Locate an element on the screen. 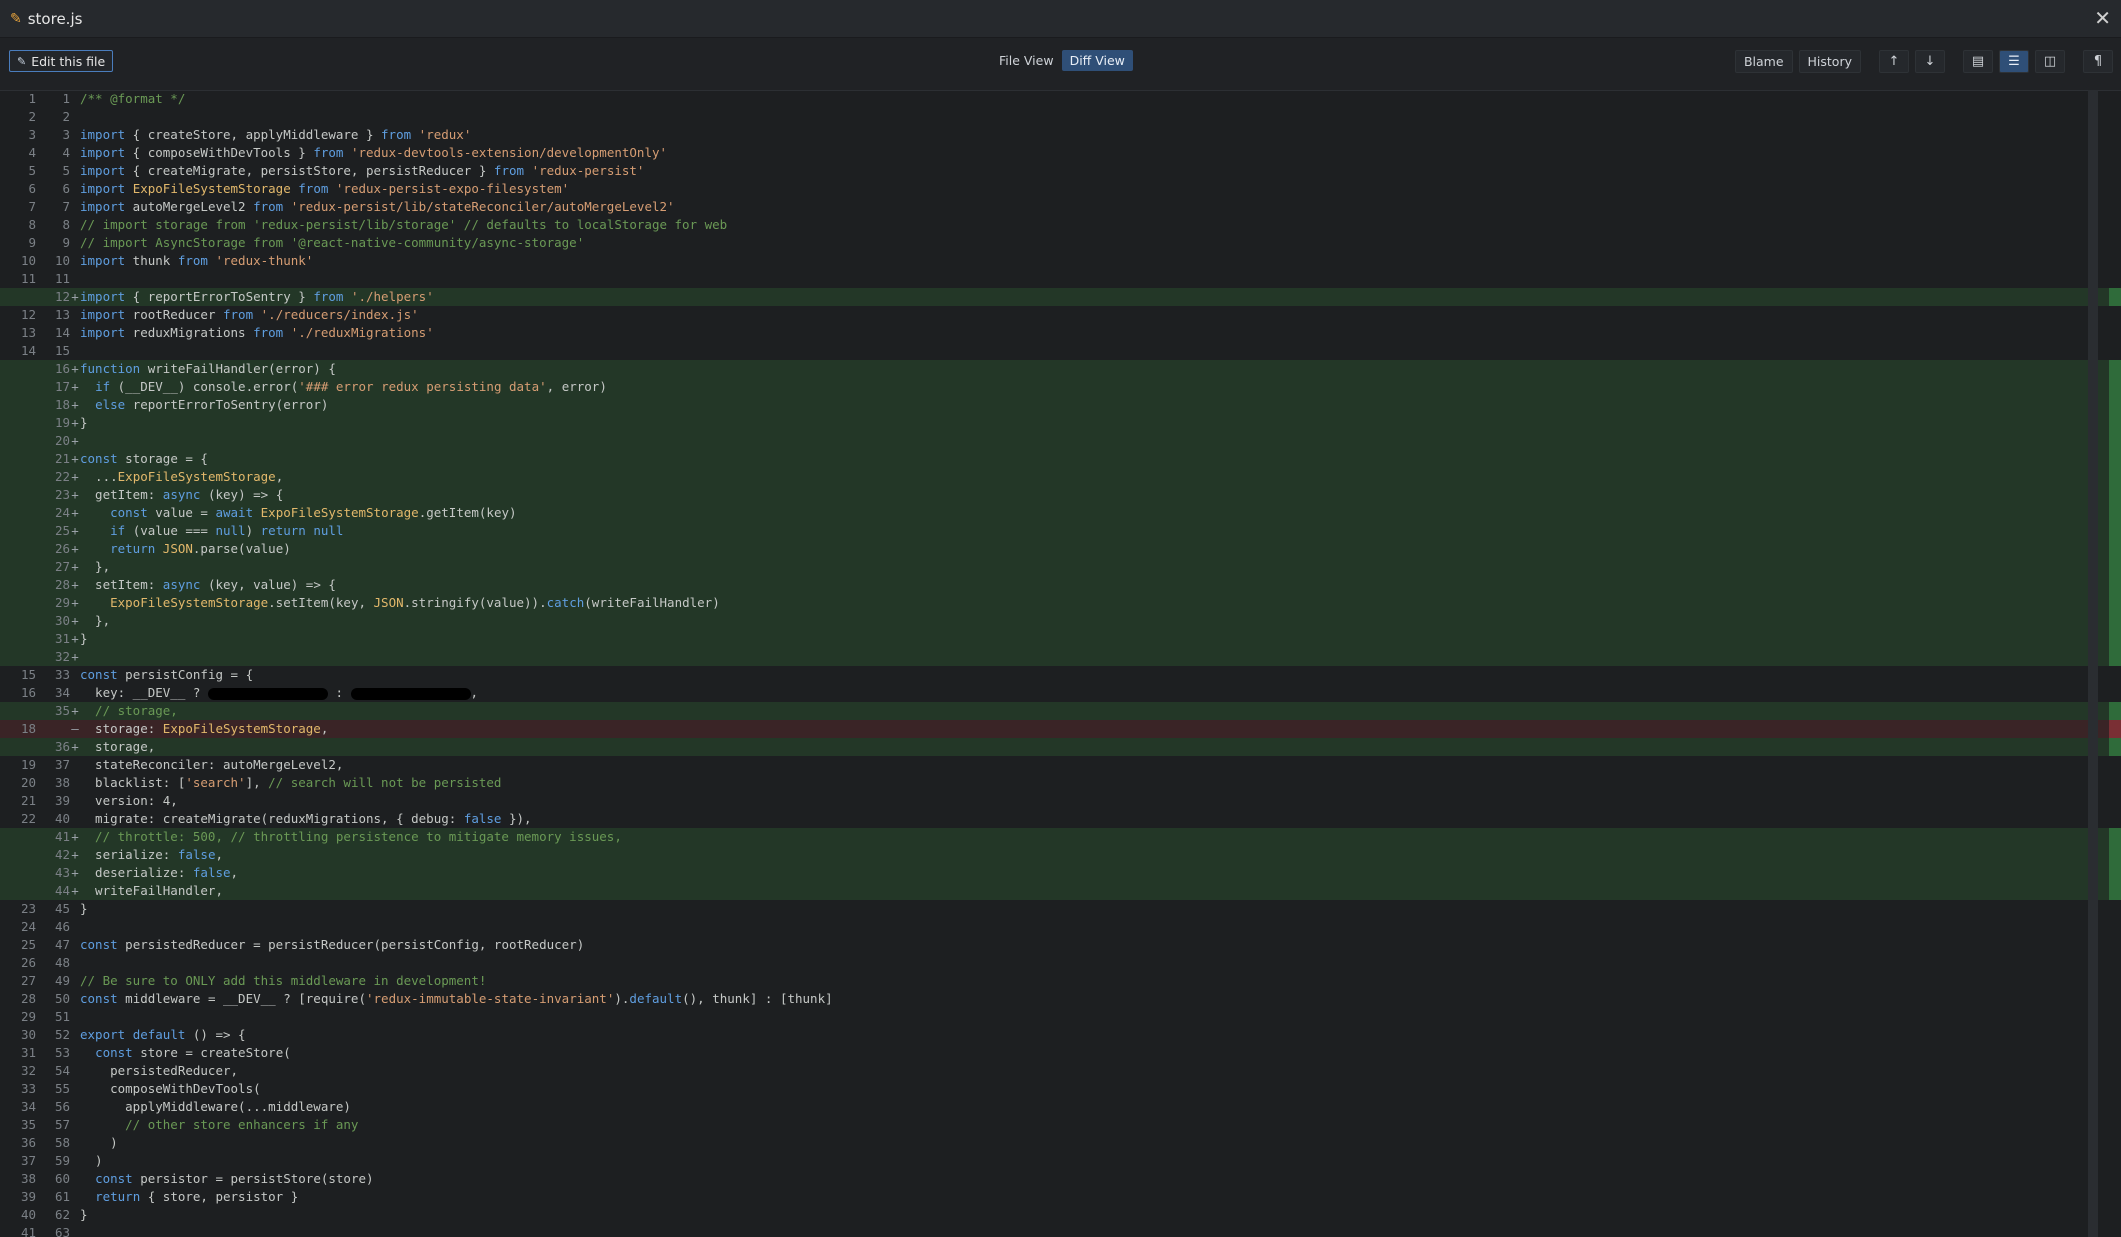  code-line: 23 + getItem: async (key) => { is located at coordinates (1060, 495).